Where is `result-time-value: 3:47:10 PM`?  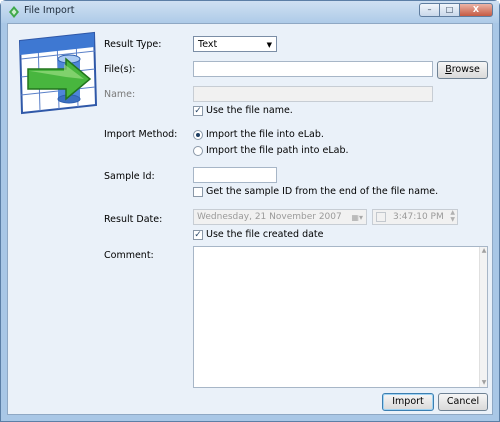
result-time-value: 3:47:10 PM is located at coordinates (418, 217).